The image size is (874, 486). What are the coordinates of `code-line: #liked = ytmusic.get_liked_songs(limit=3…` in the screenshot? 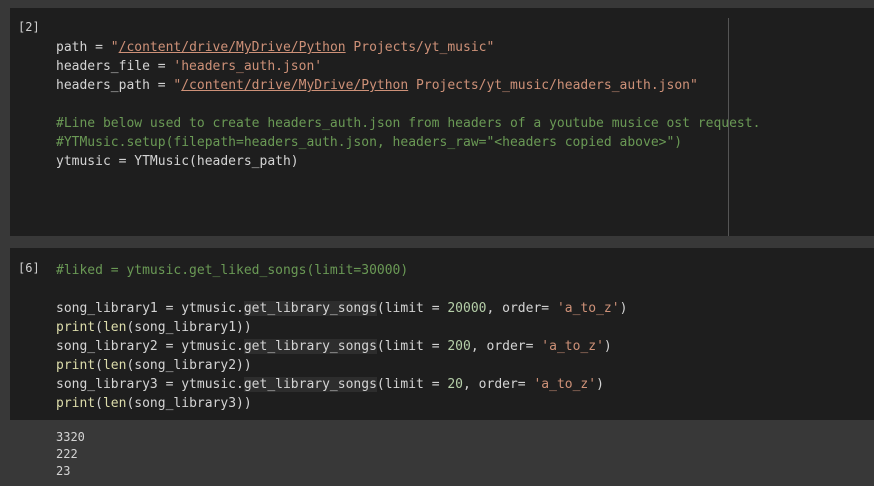 It's located at (465, 270).